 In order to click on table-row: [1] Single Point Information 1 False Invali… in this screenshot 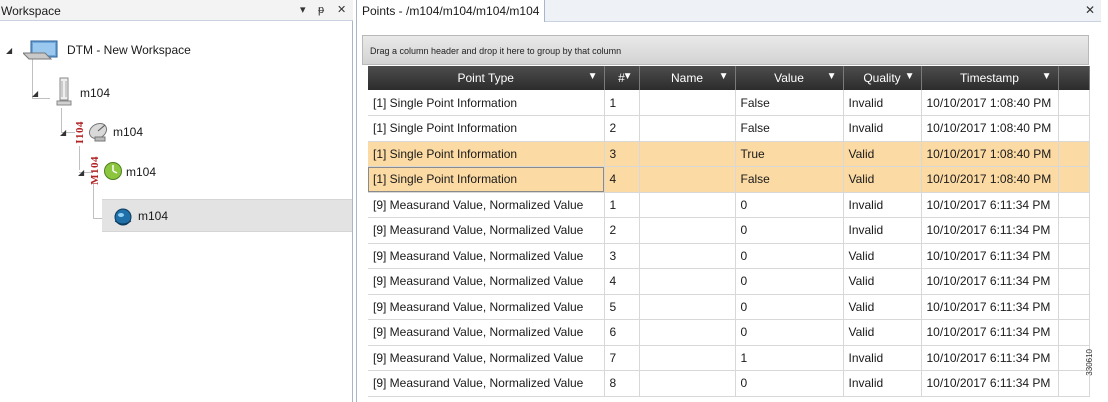, I will do `click(729, 103)`.